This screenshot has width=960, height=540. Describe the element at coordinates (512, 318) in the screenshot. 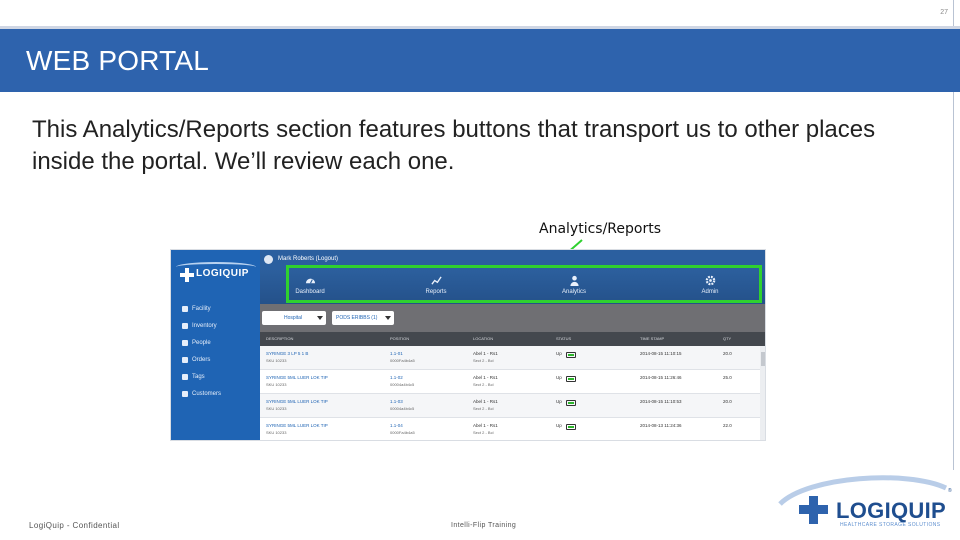

I see `filter-bar: Hospital PODS ERIBBS (1)` at that location.